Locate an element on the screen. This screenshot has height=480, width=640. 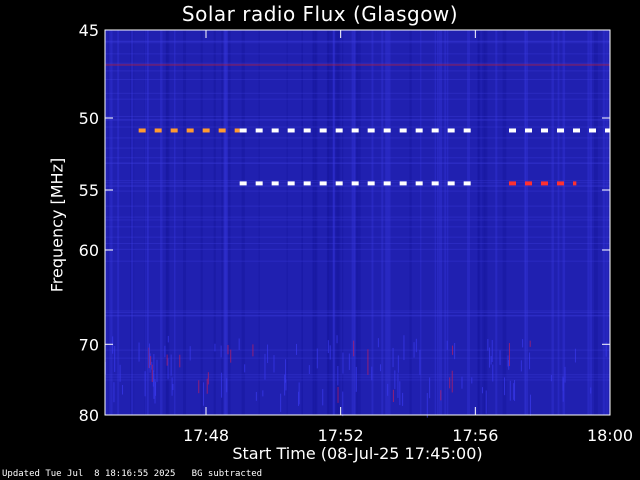
x-tick-label: 17:48 is located at coordinates (206, 435).